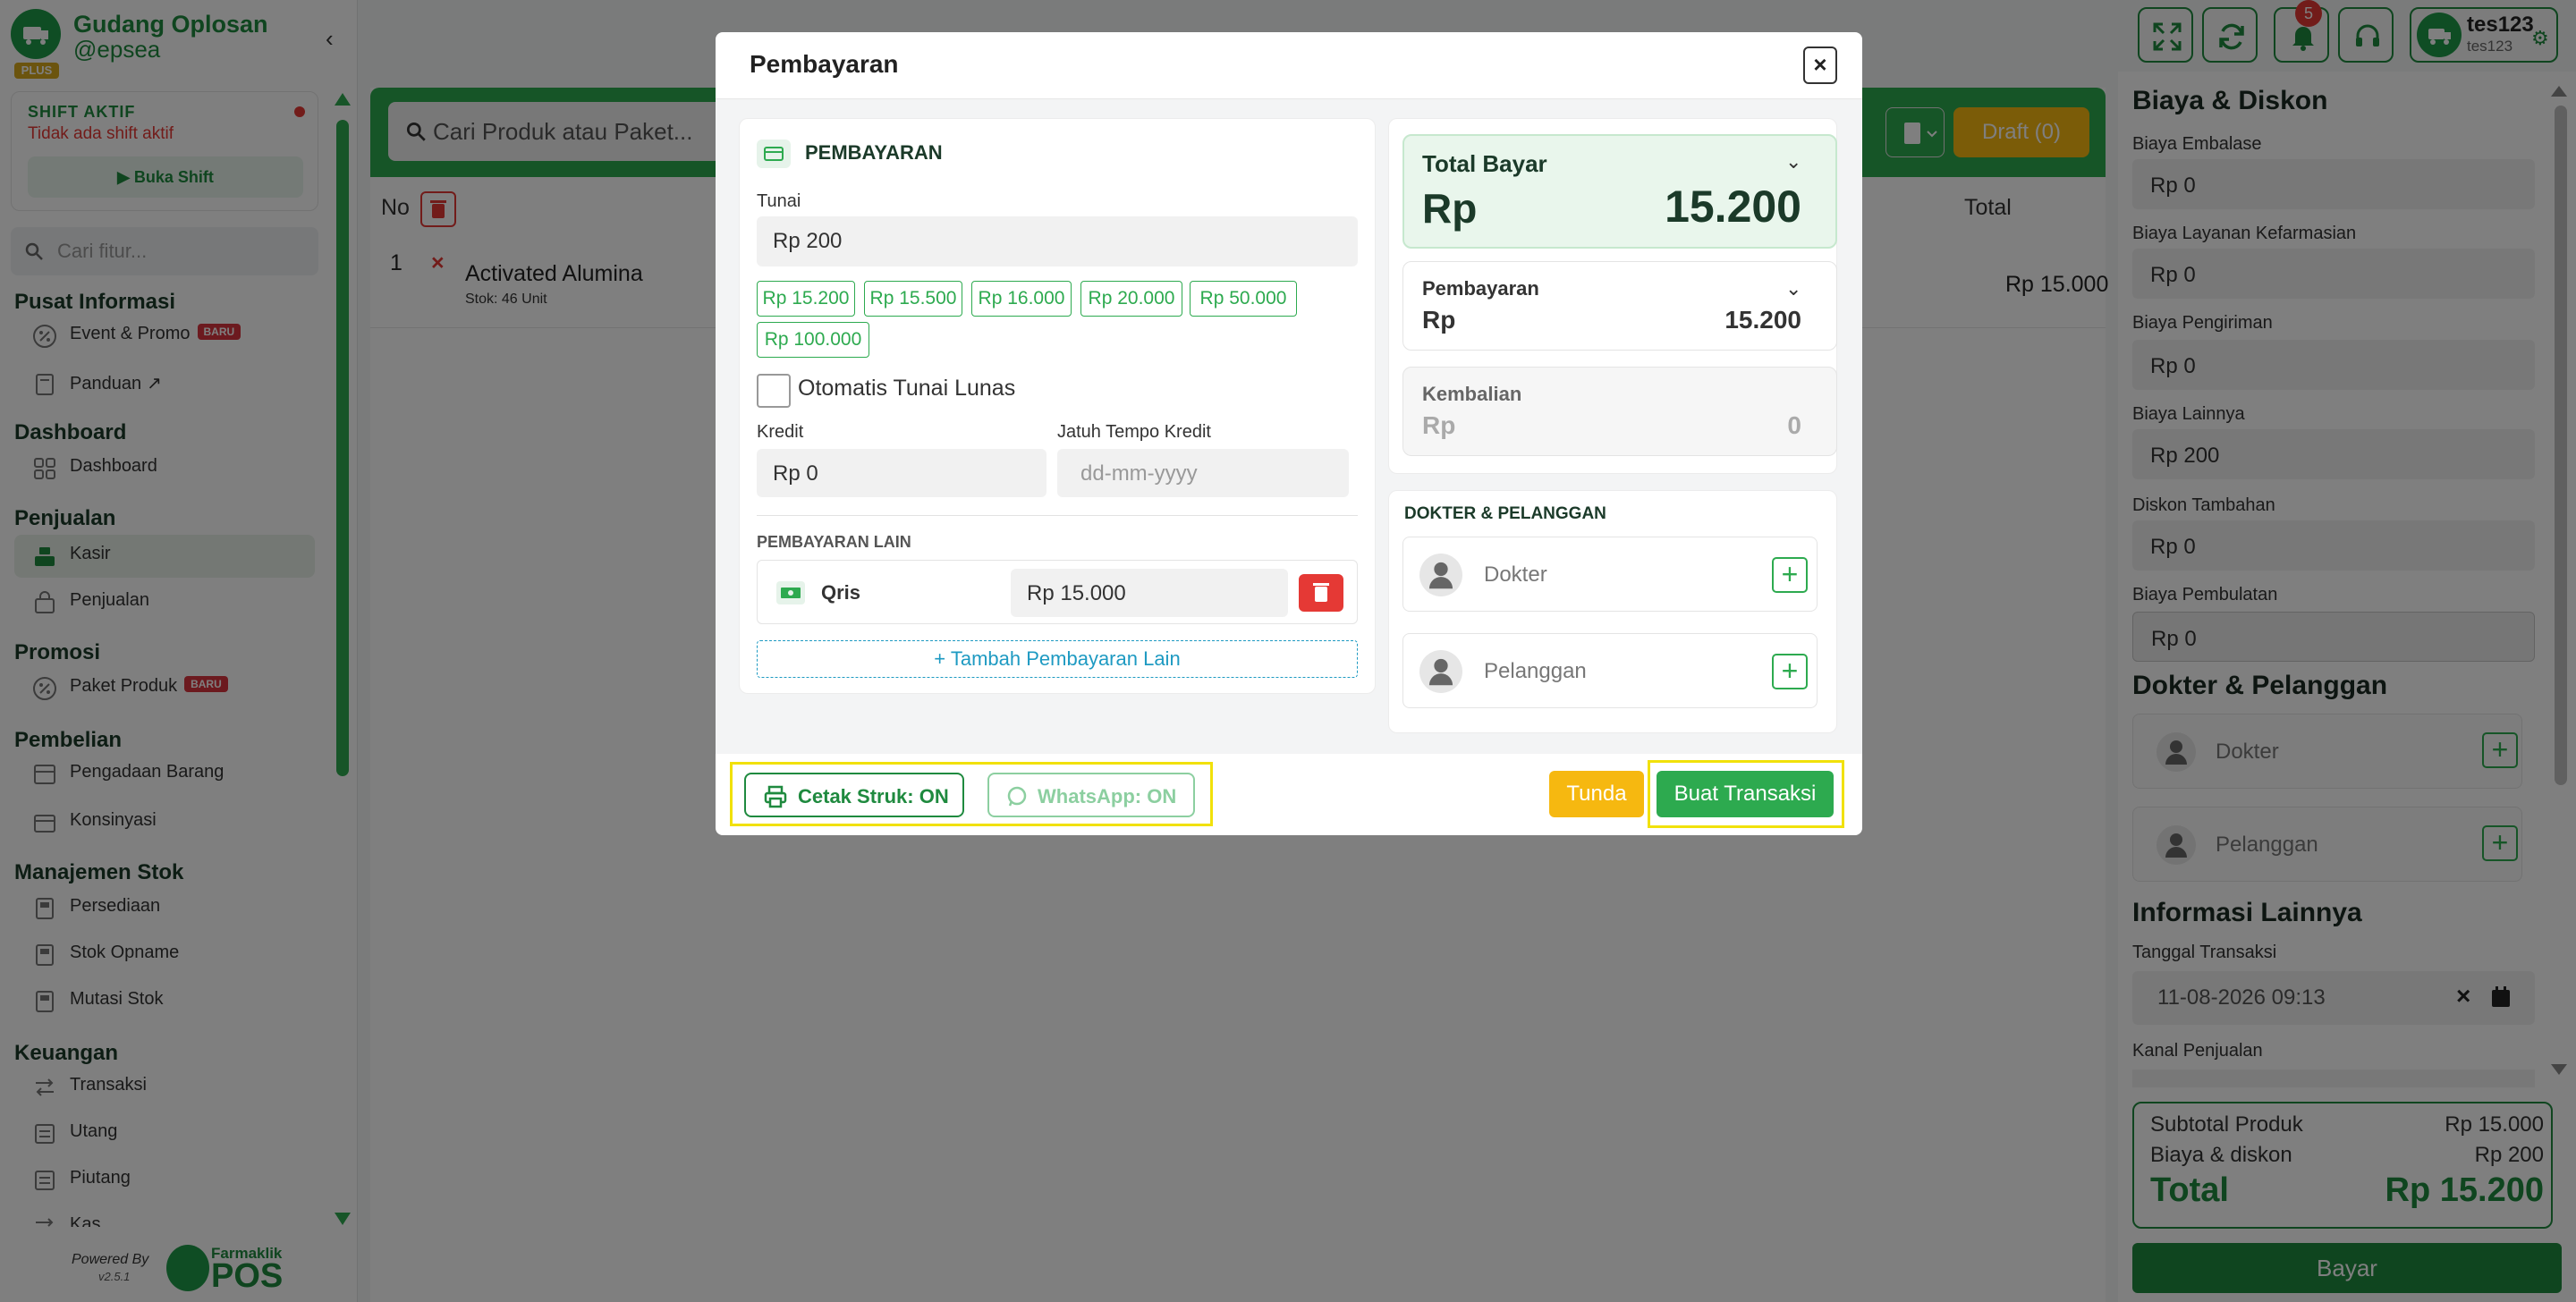 Image resolution: width=2576 pixels, height=1302 pixels. I want to click on modal-dokter-card: Dokter +, so click(1610, 574).